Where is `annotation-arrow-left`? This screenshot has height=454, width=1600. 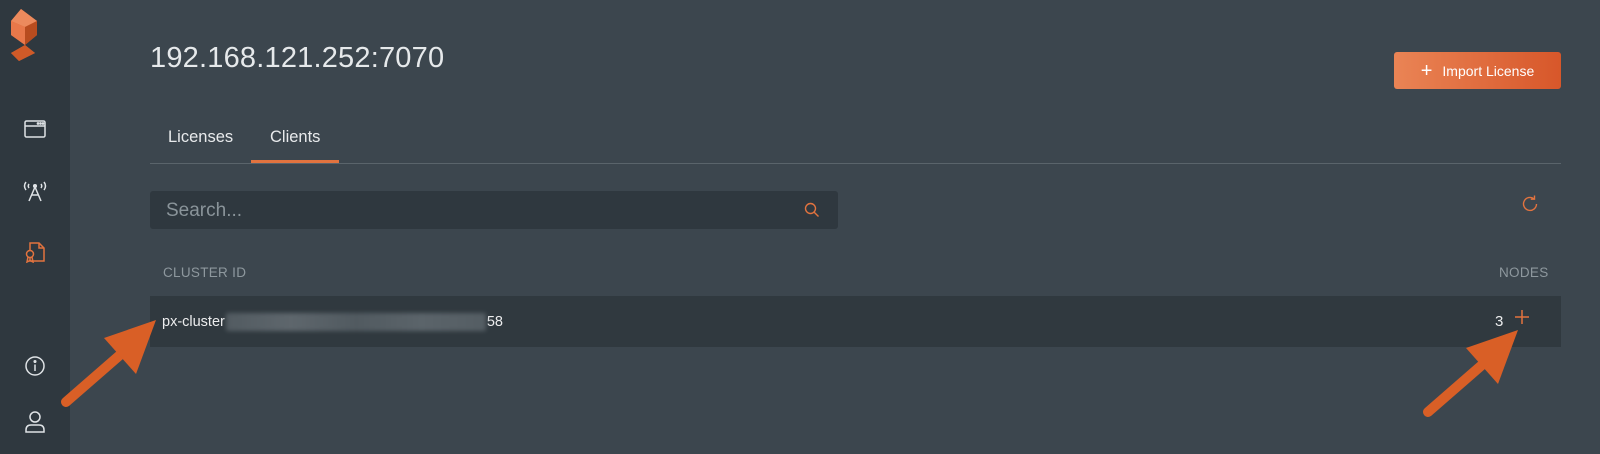
annotation-arrow-left is located at coordinates (108, 363).